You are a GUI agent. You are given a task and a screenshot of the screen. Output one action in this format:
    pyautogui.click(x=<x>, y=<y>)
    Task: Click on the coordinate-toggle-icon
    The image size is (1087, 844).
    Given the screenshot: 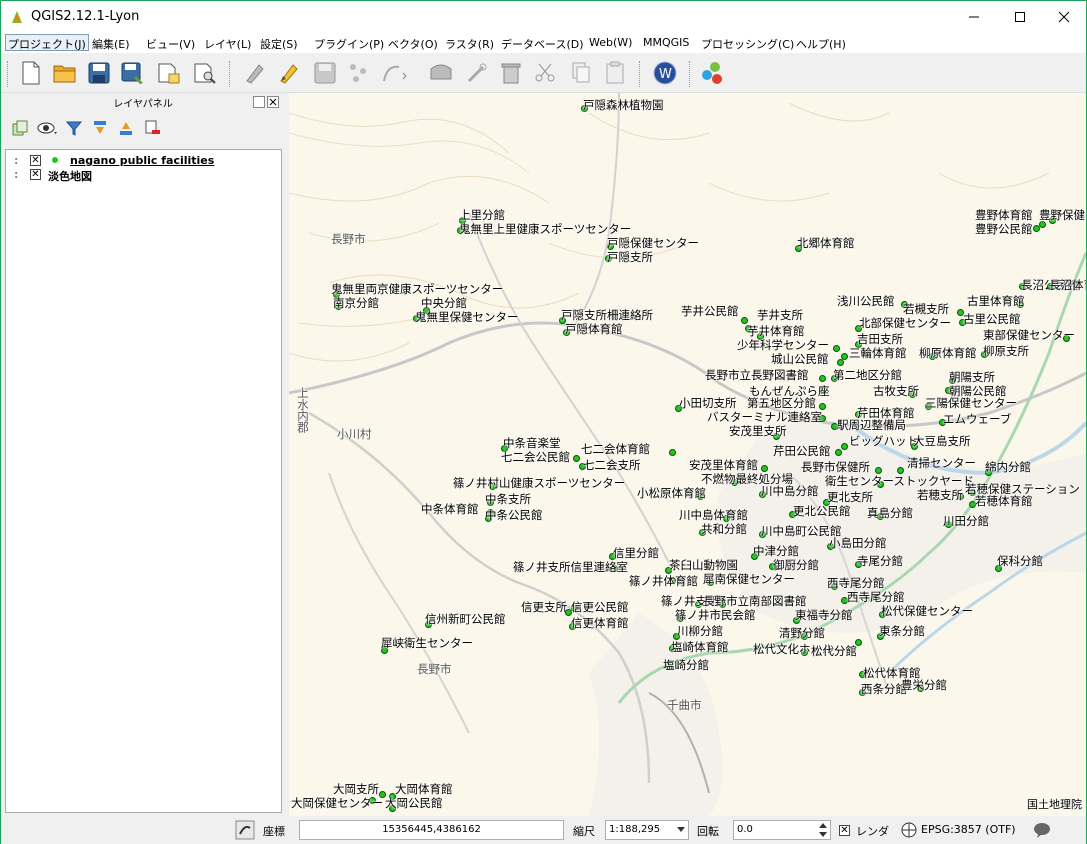 What is the action you would take?
    pyautogui.click(x=245, y=830)
    